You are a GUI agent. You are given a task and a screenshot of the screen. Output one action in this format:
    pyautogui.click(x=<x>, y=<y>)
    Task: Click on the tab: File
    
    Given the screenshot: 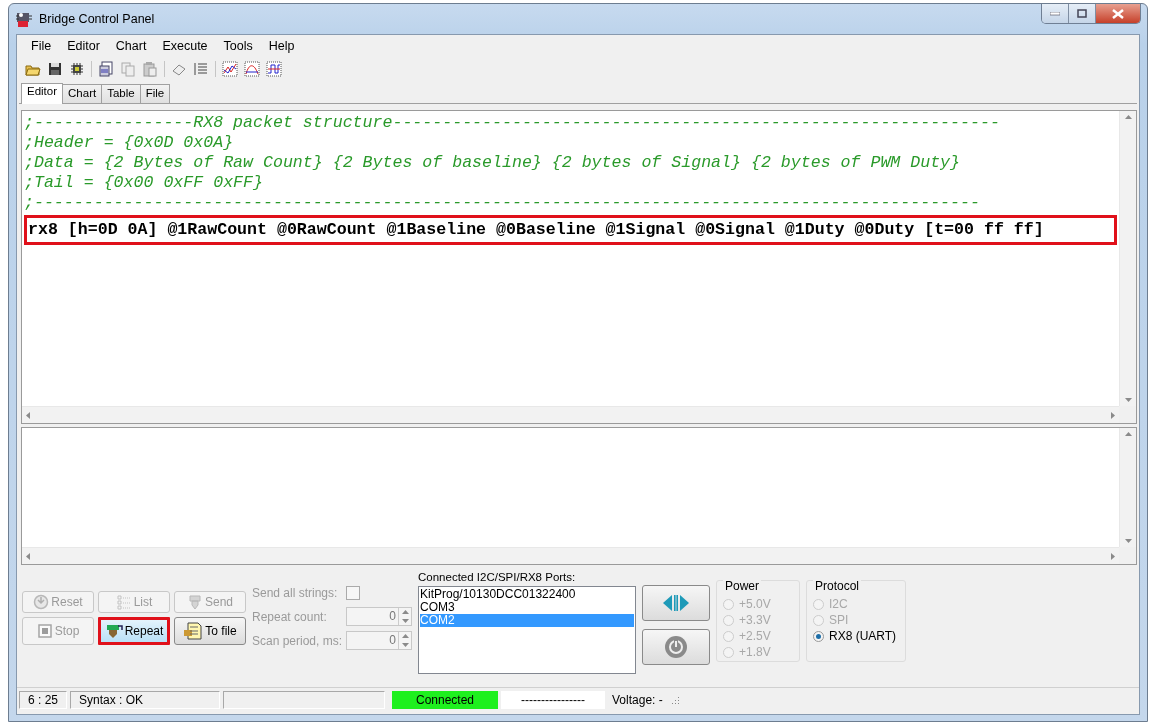 What is the action you would take?
    pyautogui.click(x=155, y=93)
    